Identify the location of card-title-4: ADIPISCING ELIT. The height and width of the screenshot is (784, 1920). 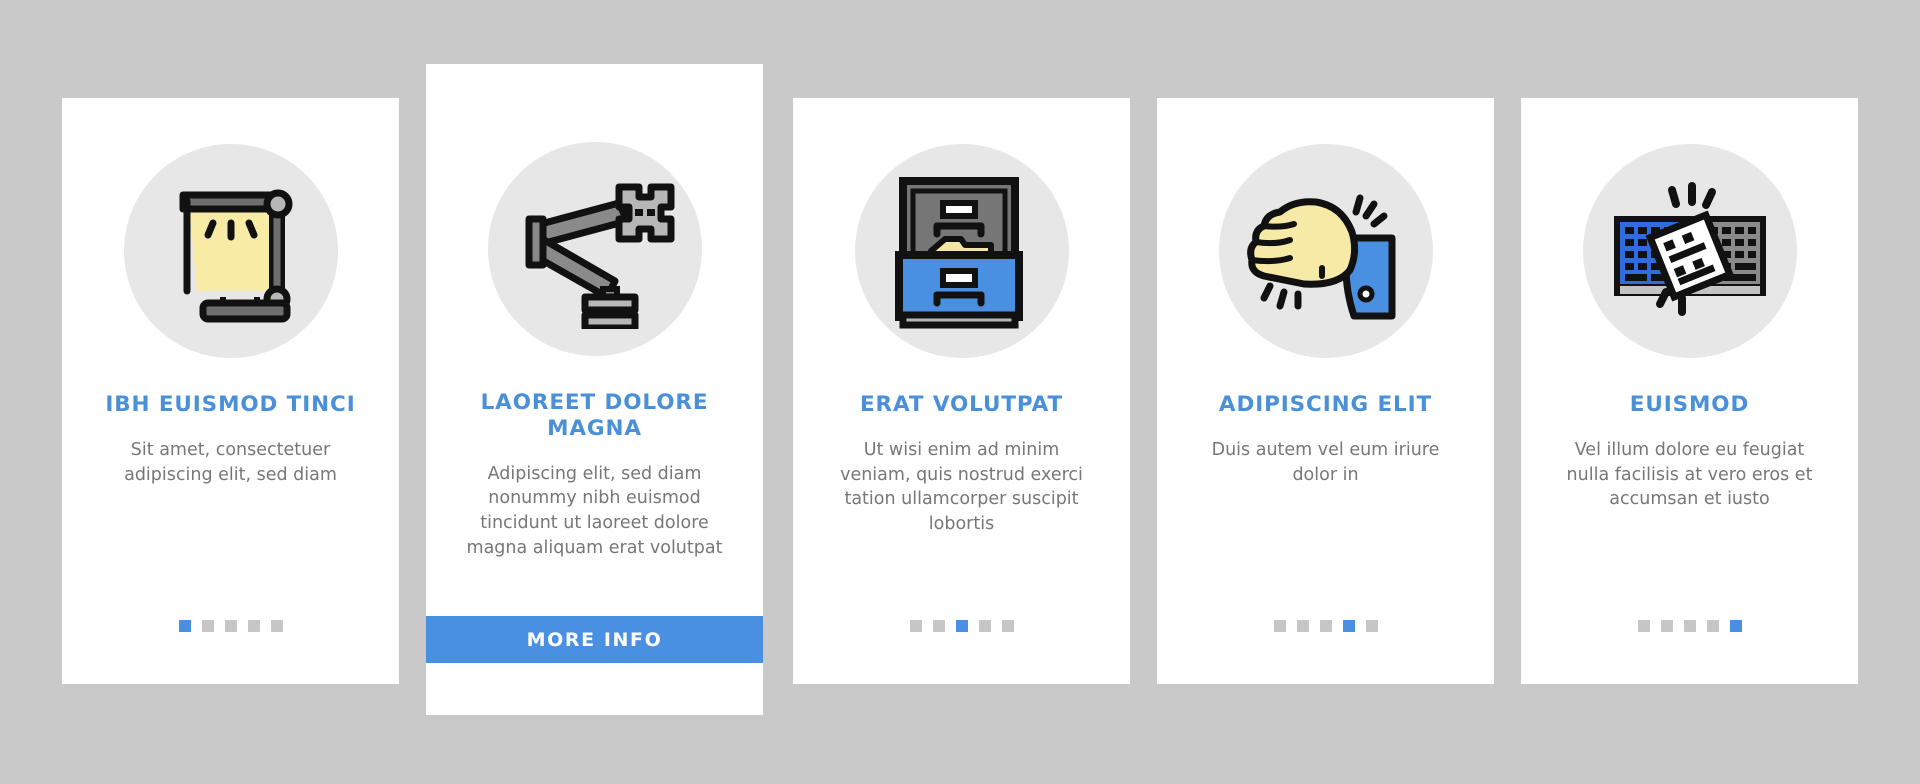
(1325, 404).